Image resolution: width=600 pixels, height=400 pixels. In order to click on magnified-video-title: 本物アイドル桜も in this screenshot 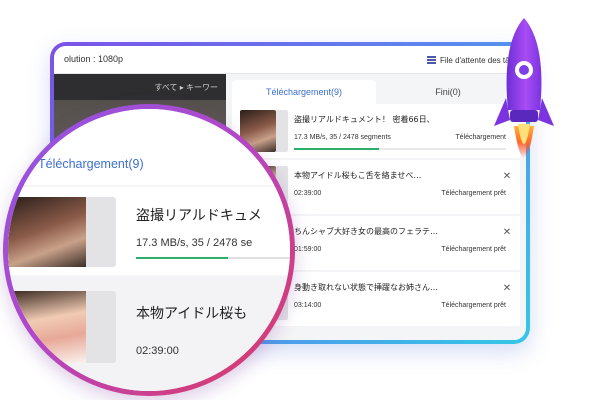, I will do `click(192, 314)`.